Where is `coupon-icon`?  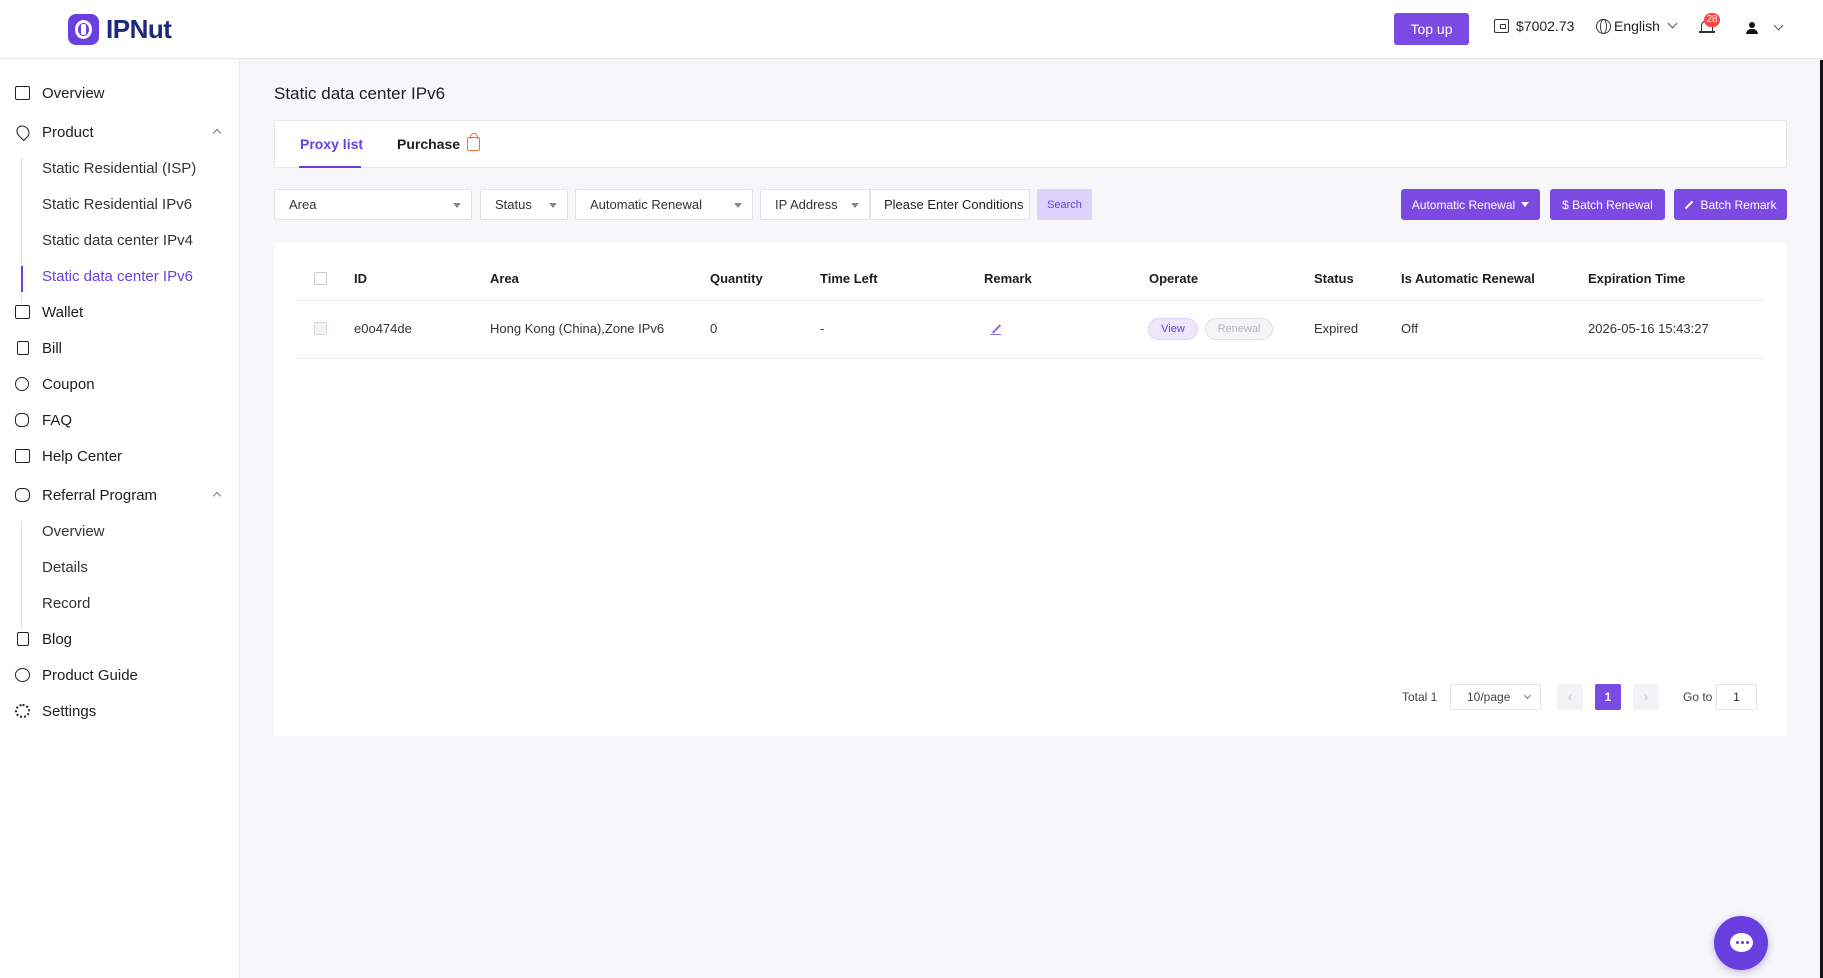
coupon-icon is located at coordinates (22, 384).